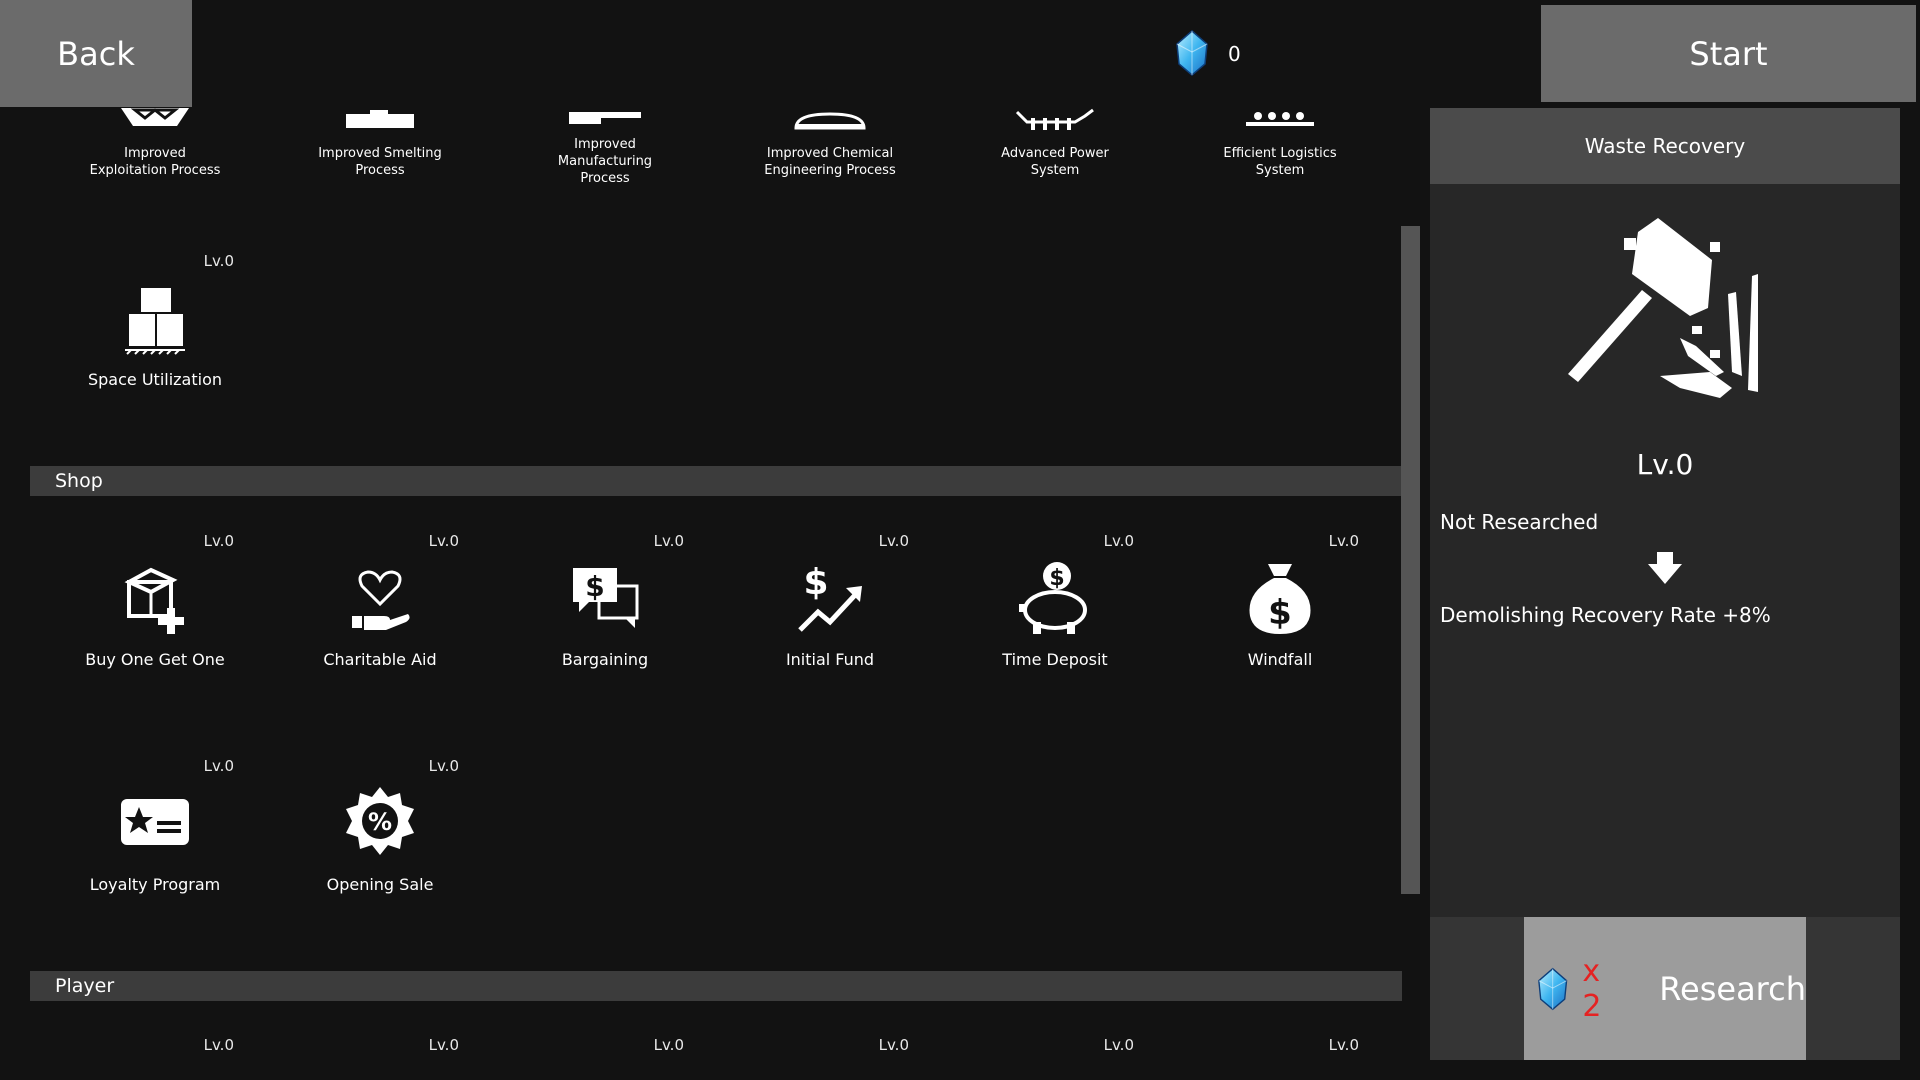  Describe the element at coordinates (830, 659) in the screenshot. I see `skill-name: Initial Fund` at that location.